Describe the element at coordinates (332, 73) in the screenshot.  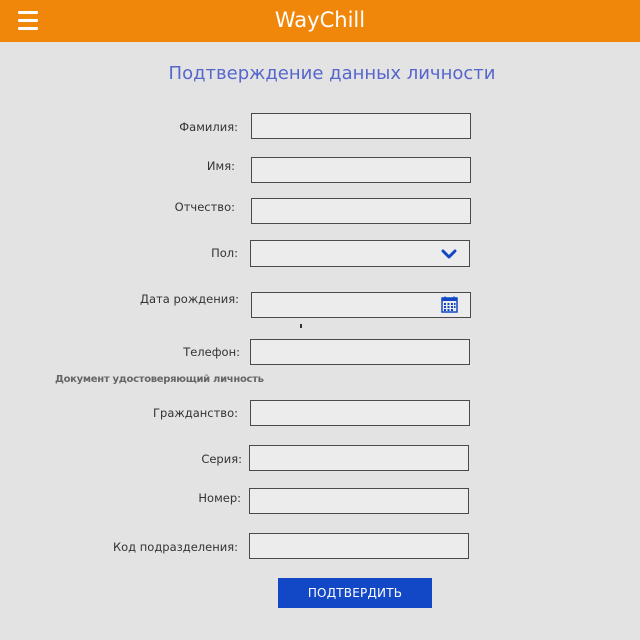
I see `page-title: Подтверждение данных личности` at that location.